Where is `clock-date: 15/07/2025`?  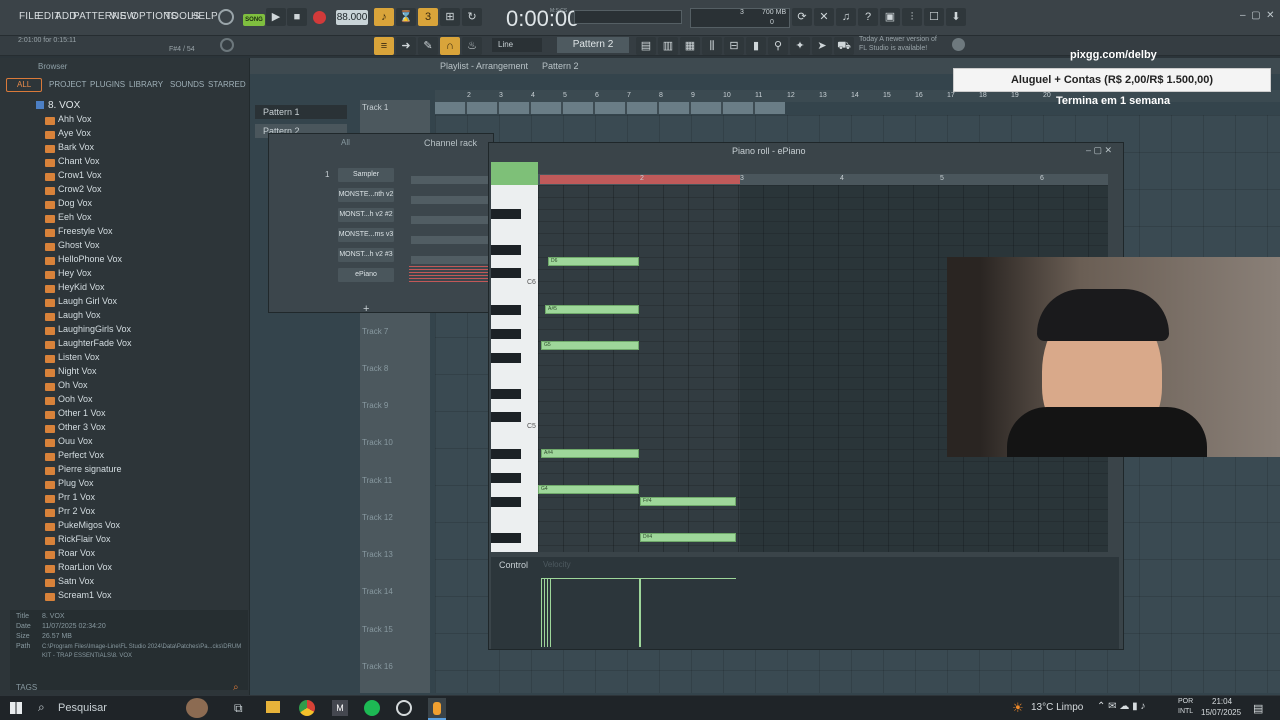
clock-date: 15/07/2025 is located at coordinates (1221, 712).